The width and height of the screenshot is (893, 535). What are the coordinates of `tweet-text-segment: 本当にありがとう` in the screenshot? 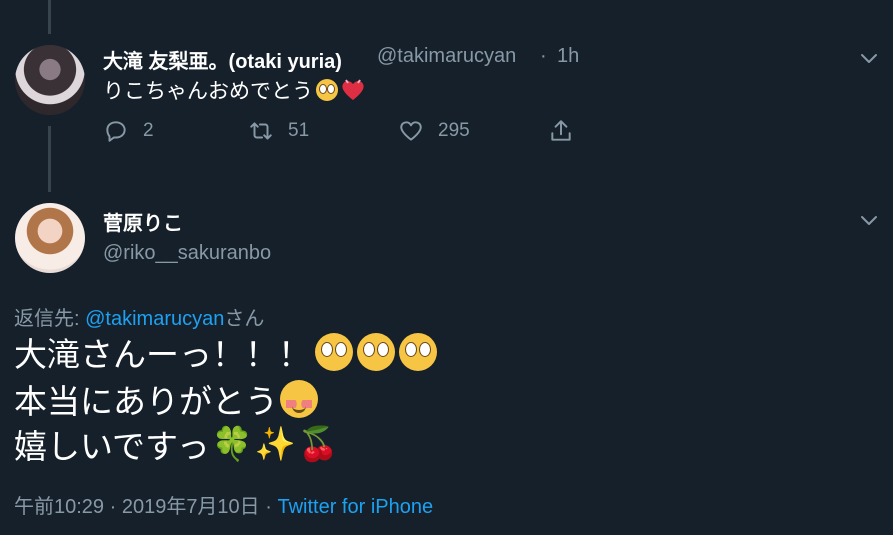 It's located at (146, 401).